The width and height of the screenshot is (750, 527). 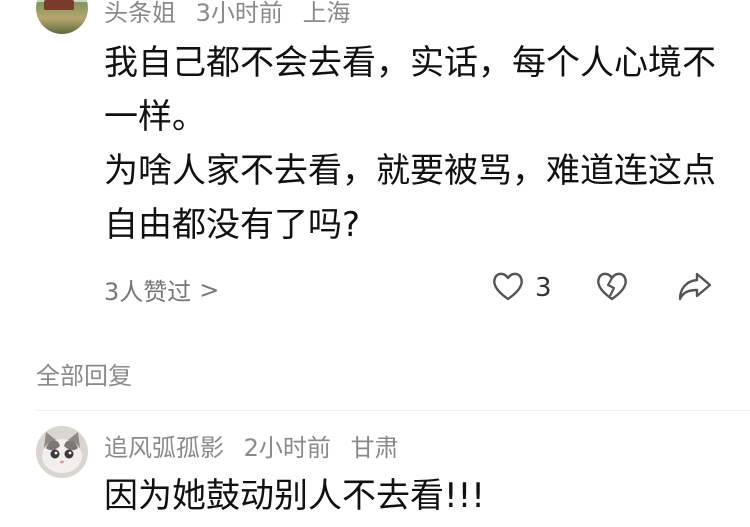 What do you see at coordinates (287, 448) in the screenshot?
I see `reply-time: 2小时前` at bounding box center [287, 448].